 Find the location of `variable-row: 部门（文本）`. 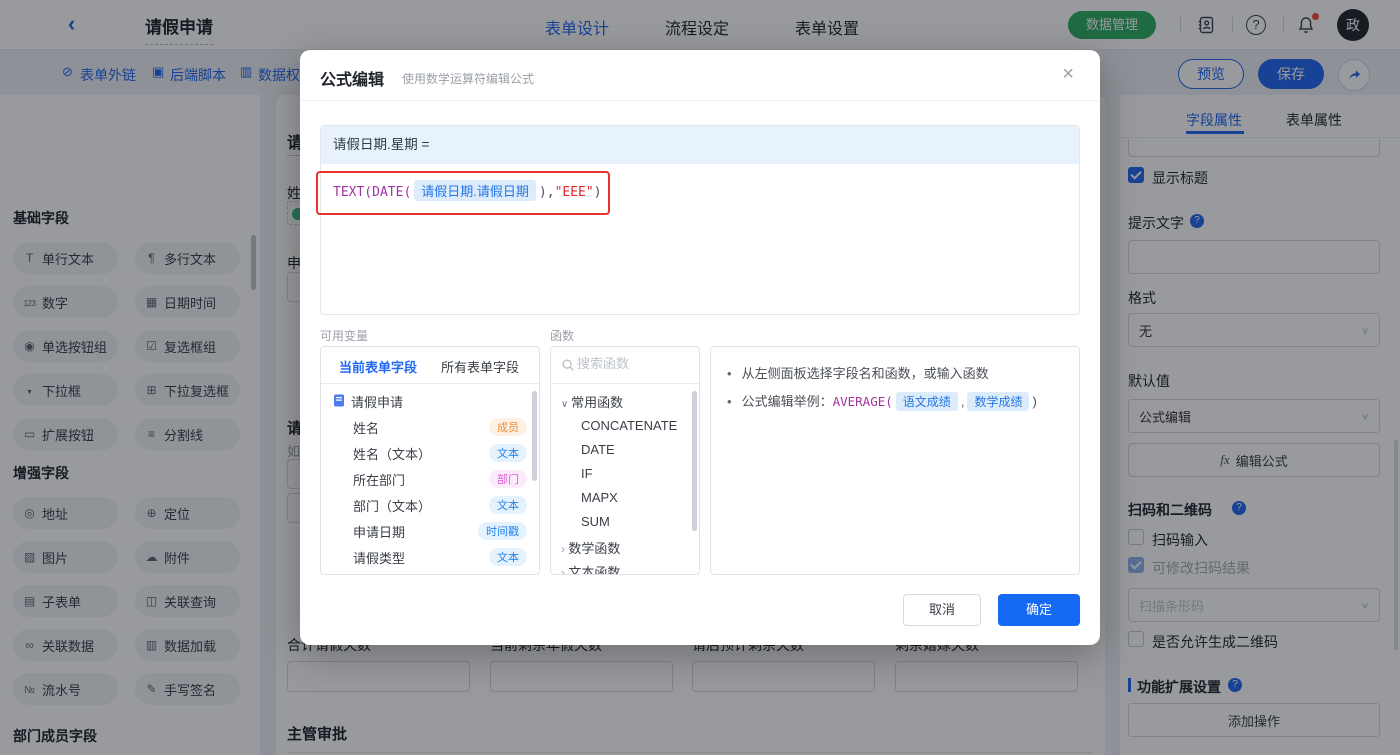

variable-row: 部门（文本） is located at coordinates (392, 505).